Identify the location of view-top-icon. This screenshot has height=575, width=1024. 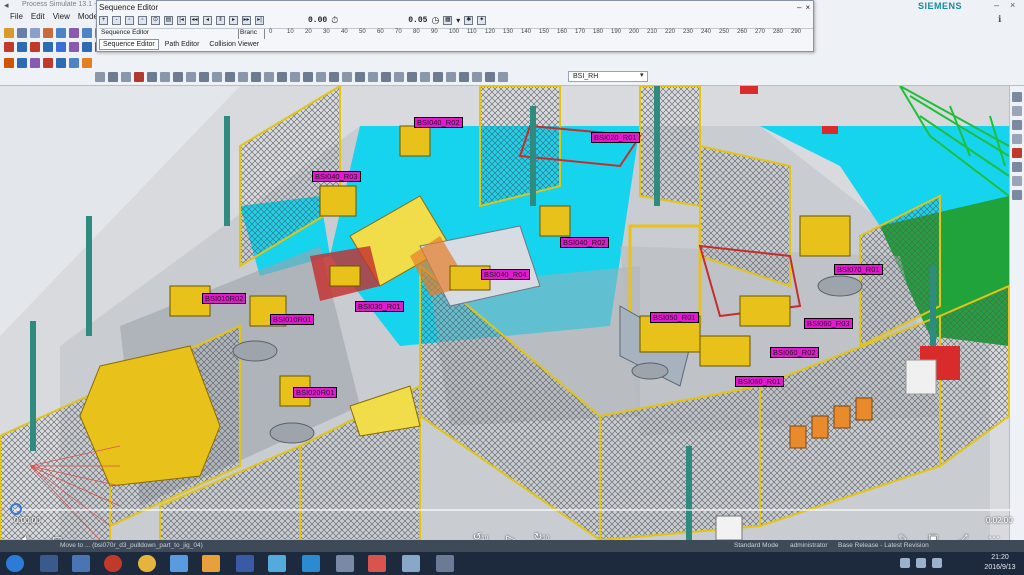
(321, 77).